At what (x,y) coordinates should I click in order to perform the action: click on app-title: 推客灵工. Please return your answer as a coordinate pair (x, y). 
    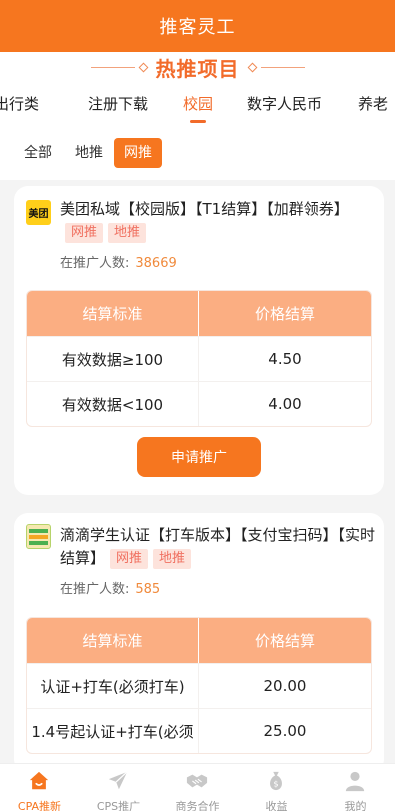
    Looking at the image, I should click on (197, 27).